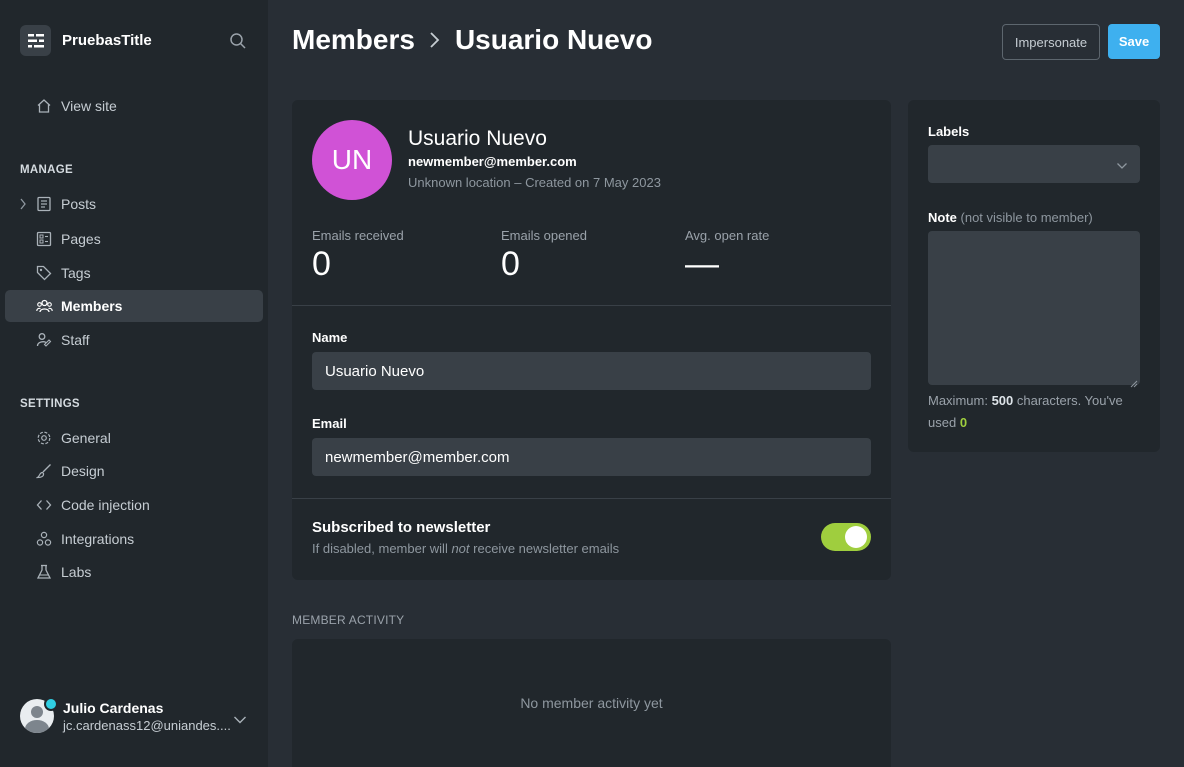  I want to click on posts-icon, so click(44, 204).